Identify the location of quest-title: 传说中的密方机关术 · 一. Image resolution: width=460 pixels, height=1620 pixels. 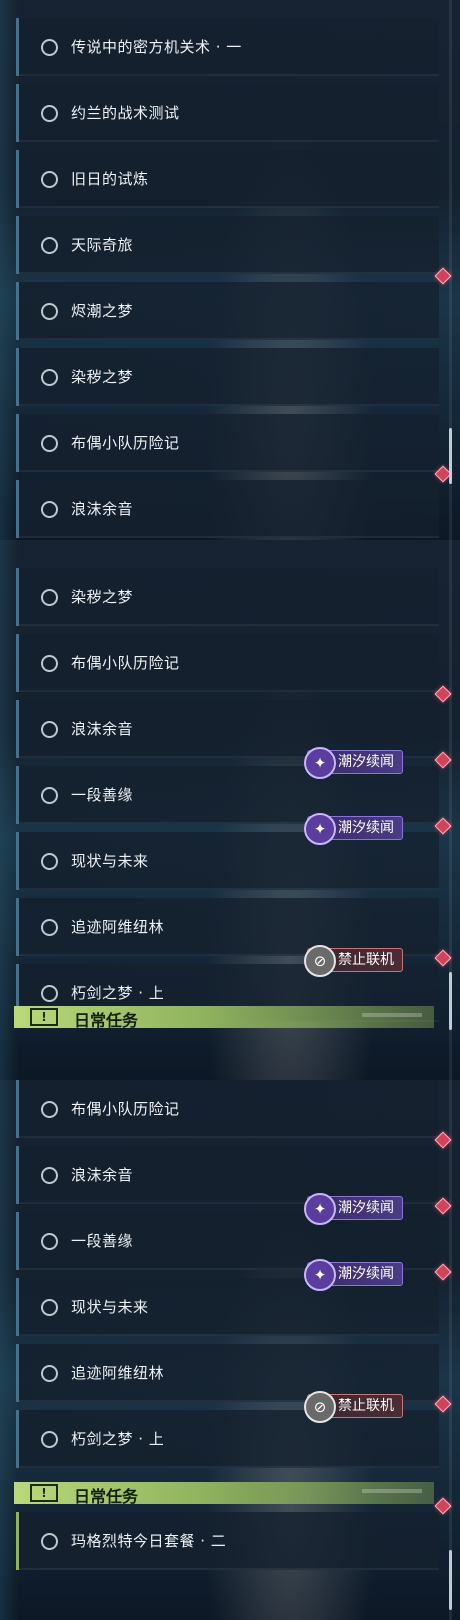
(156, 47).